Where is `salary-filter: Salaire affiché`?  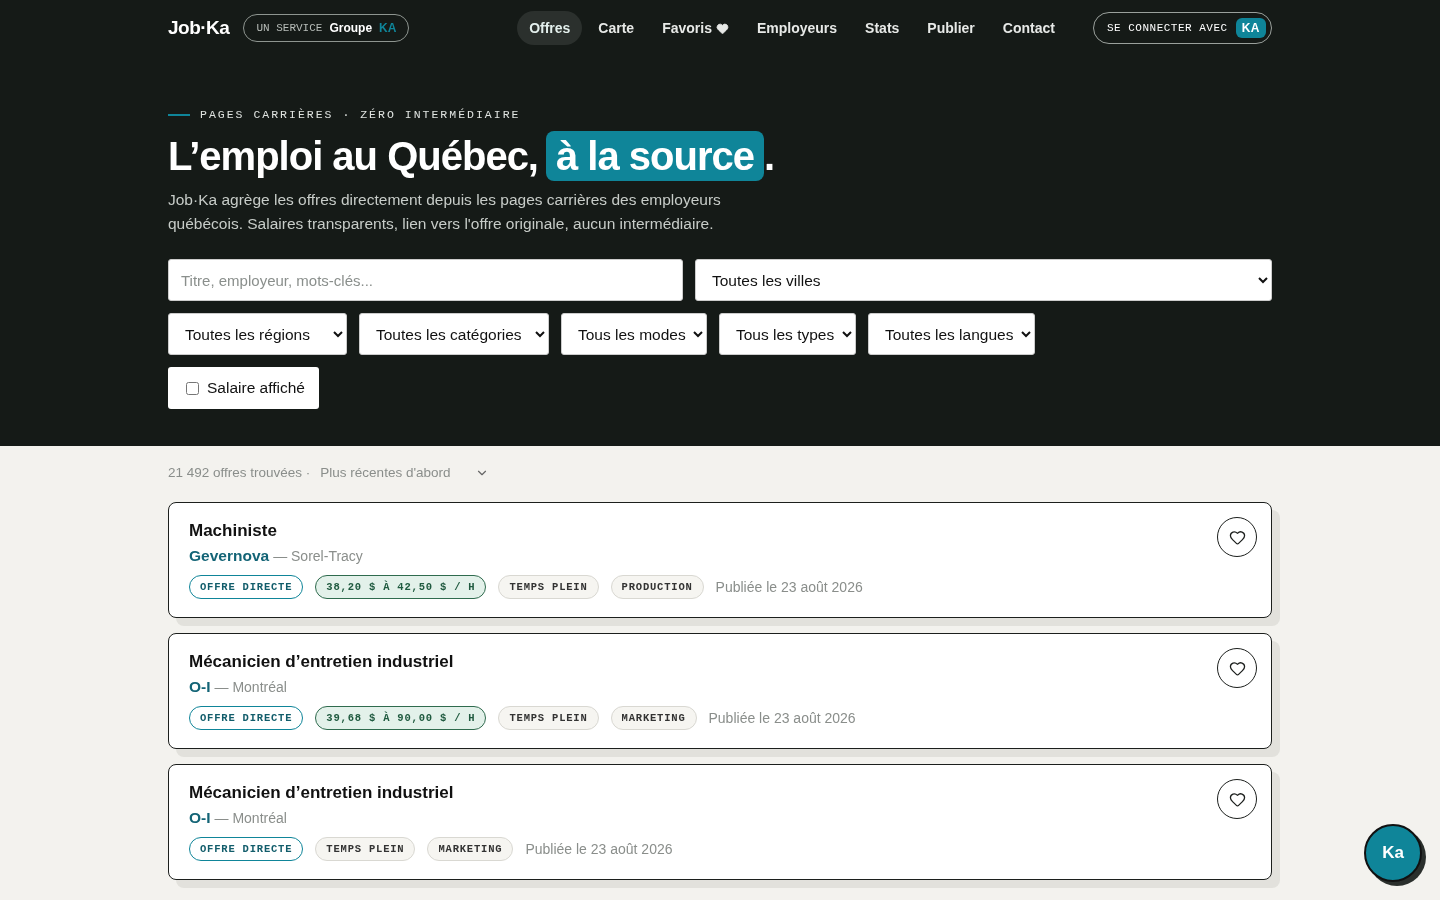 salary-filter: Salaire affiché is located at coordinates (243, 388).